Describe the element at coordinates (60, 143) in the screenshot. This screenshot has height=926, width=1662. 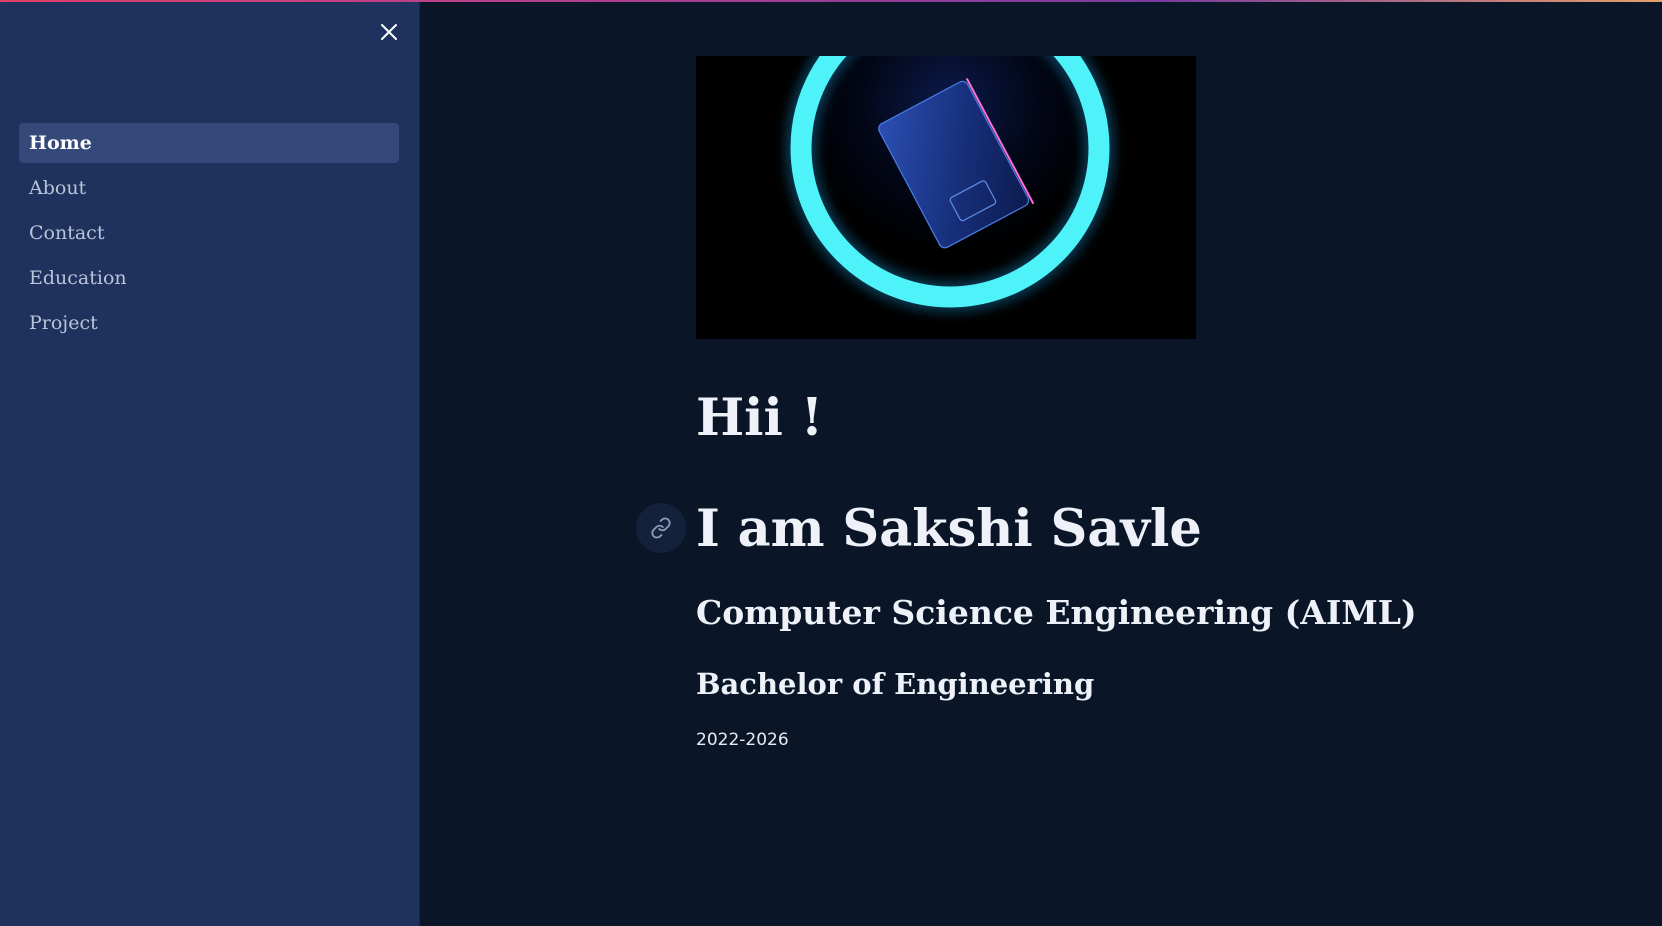
I see `sidebar-item-label: Home` at that location.